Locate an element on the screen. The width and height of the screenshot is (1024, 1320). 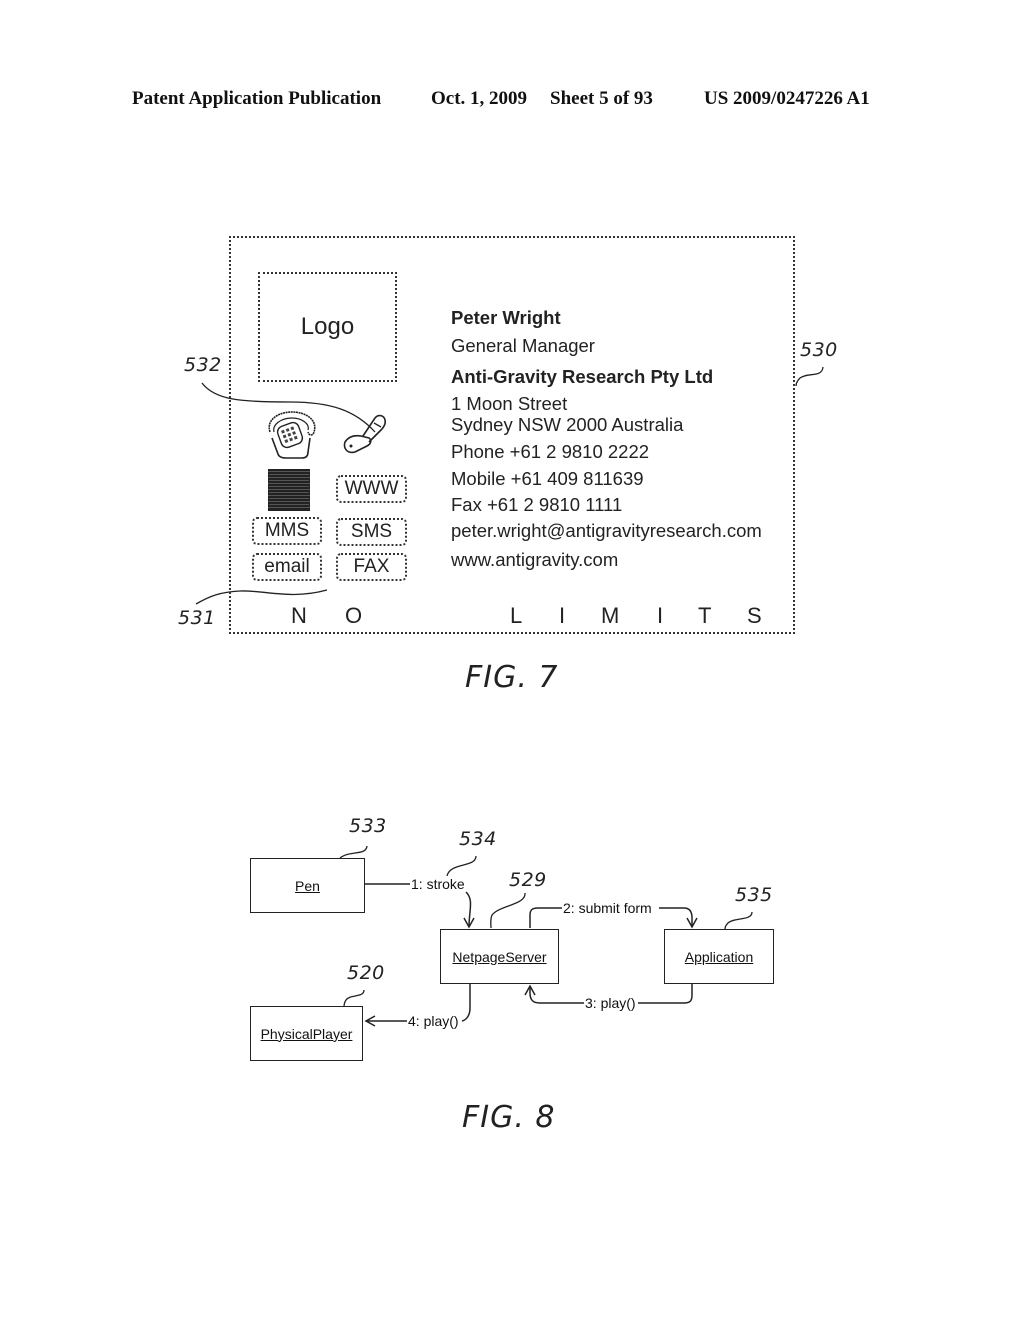
tagline-letter: M is located at coordinates (610, 615).